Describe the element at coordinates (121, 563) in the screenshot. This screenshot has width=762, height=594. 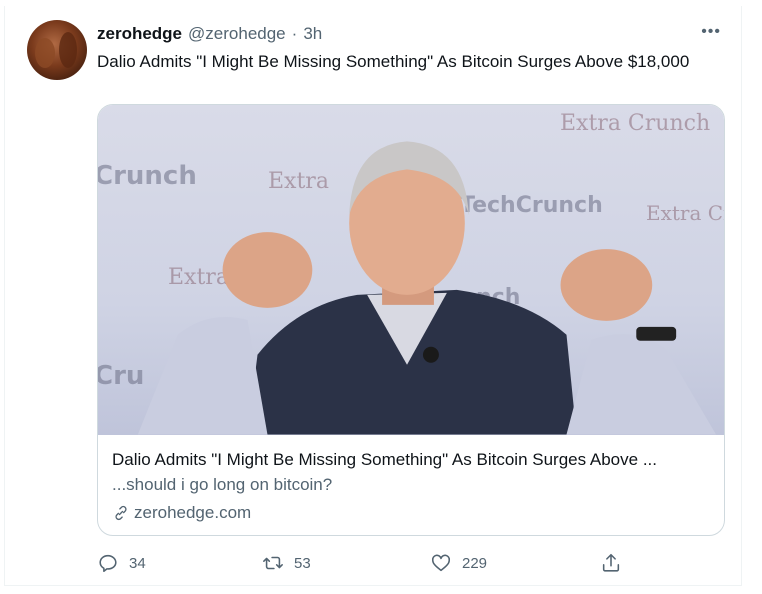
I see `reply-button: 34` at that location.